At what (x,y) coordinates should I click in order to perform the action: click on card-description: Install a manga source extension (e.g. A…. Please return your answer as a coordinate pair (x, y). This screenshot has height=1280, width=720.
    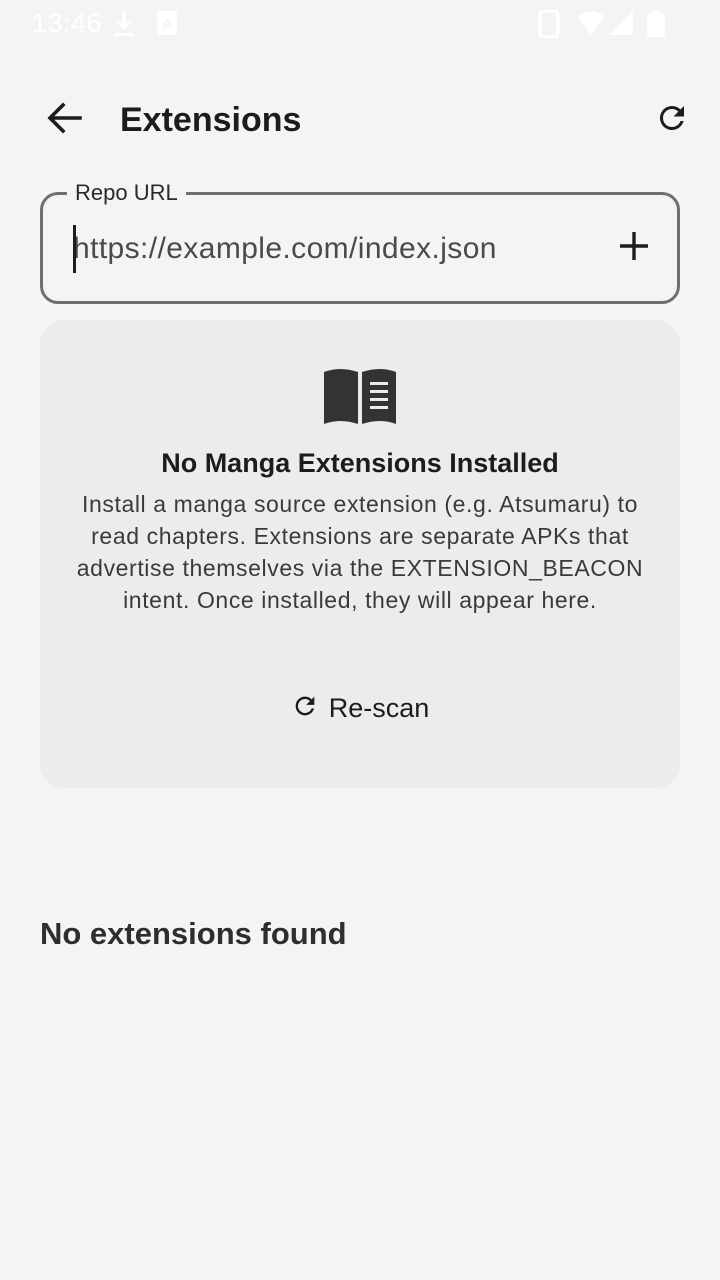
    Looking at the image, I should click on (360, 552).